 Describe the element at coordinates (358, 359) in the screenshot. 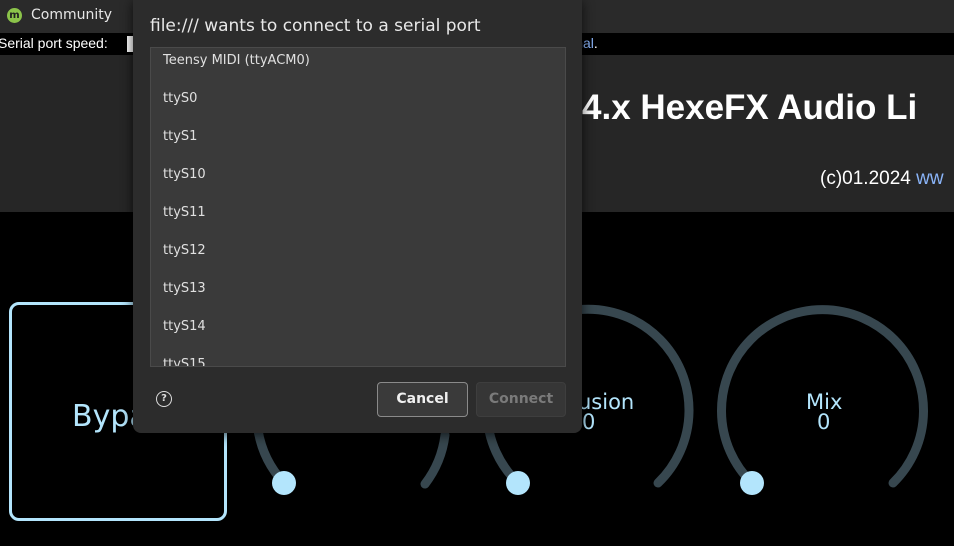

I see `port-item: ttyS15` at that location.